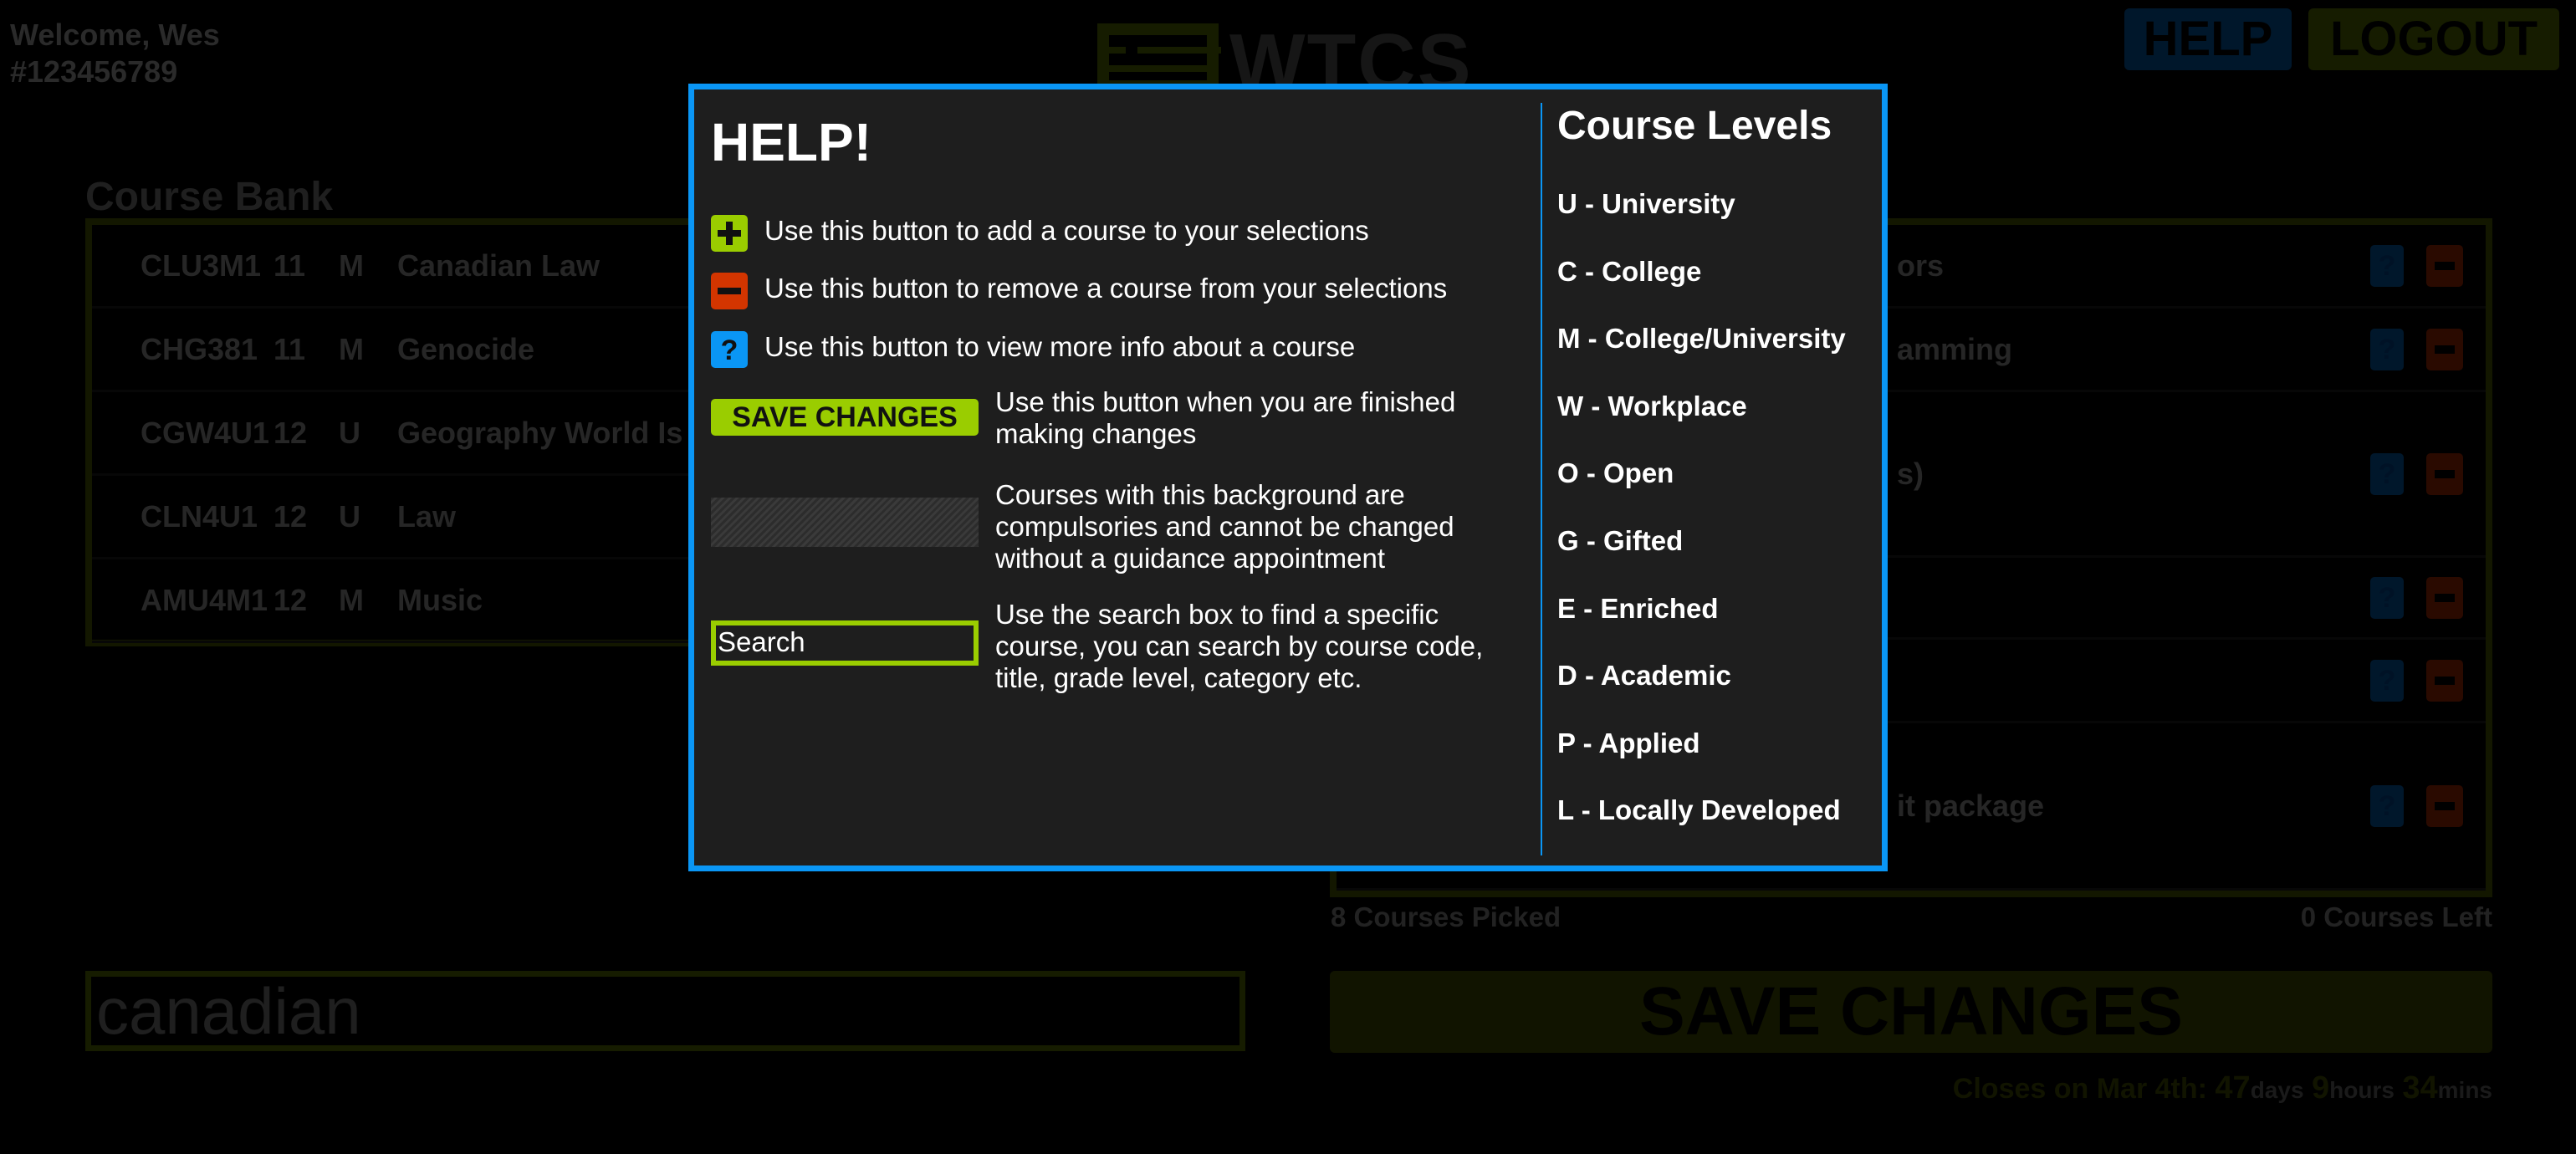 This screenshot has width=2576, height=1154. What do you see at coordinates (1628, 742) in the screenshot?
I see `course-level-item: P - Applied` at bounding box center [1628, 742].